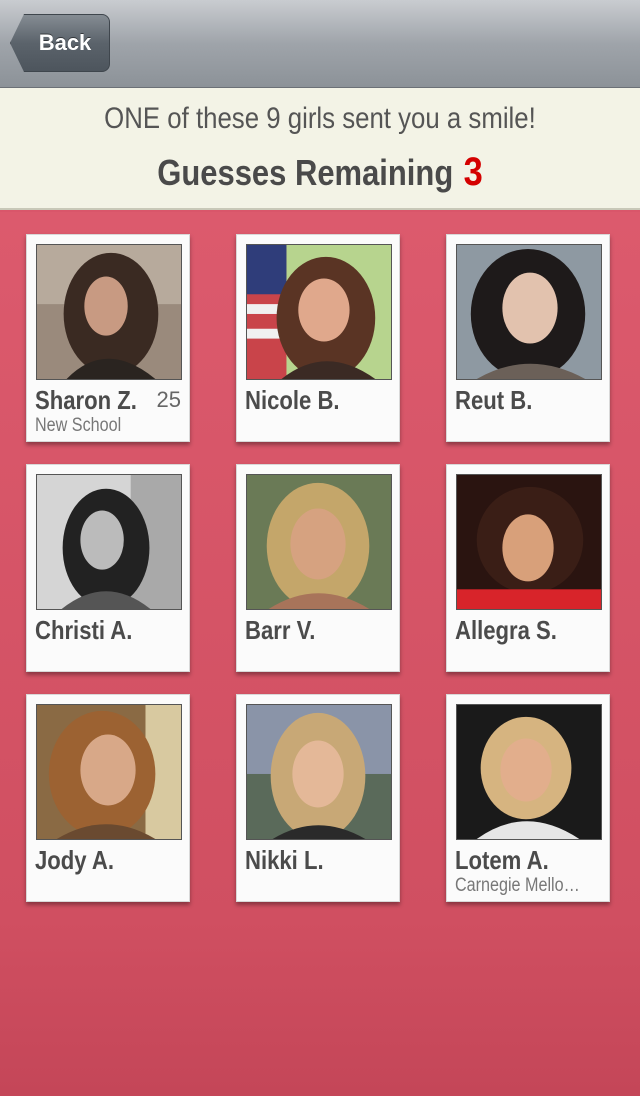 The image size is (640, 1096). What do you see at coordinates (168, 399) in the screenshot?
I see `profile-age: 25` at bounding box center [168, 399].